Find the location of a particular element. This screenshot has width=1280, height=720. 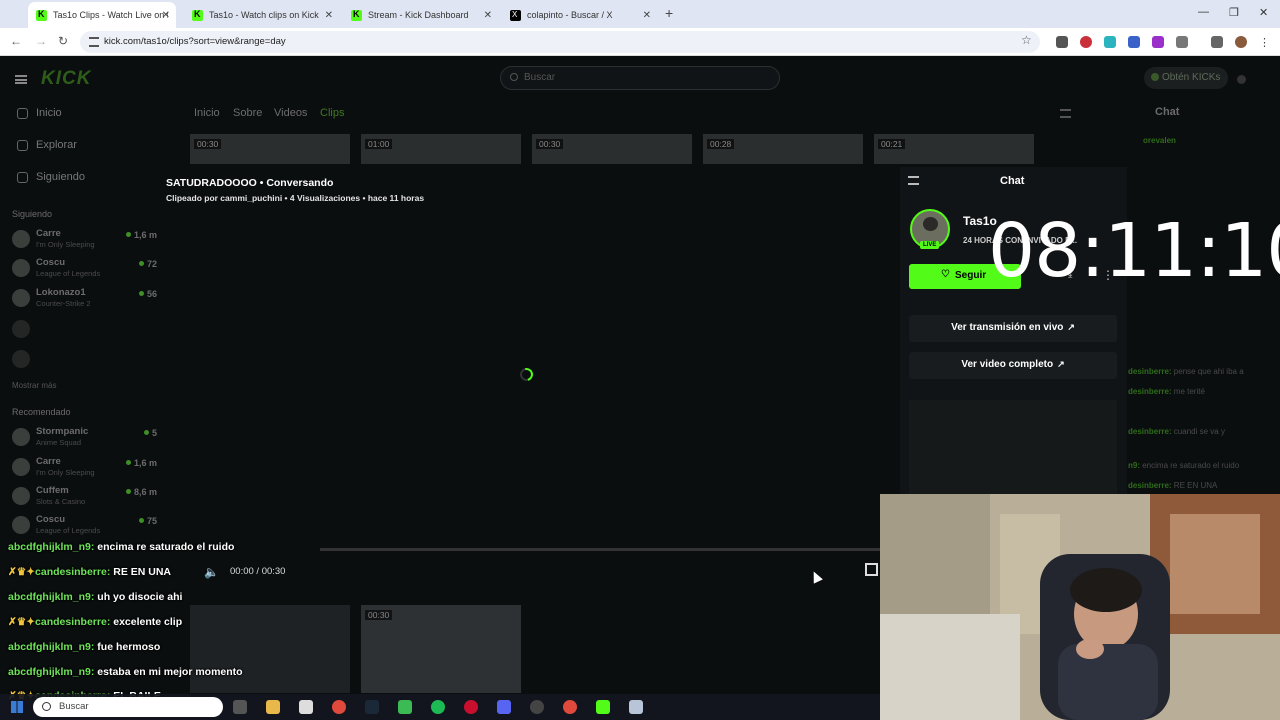

profile-avatar-icon is located at coordinates (1241, 42).